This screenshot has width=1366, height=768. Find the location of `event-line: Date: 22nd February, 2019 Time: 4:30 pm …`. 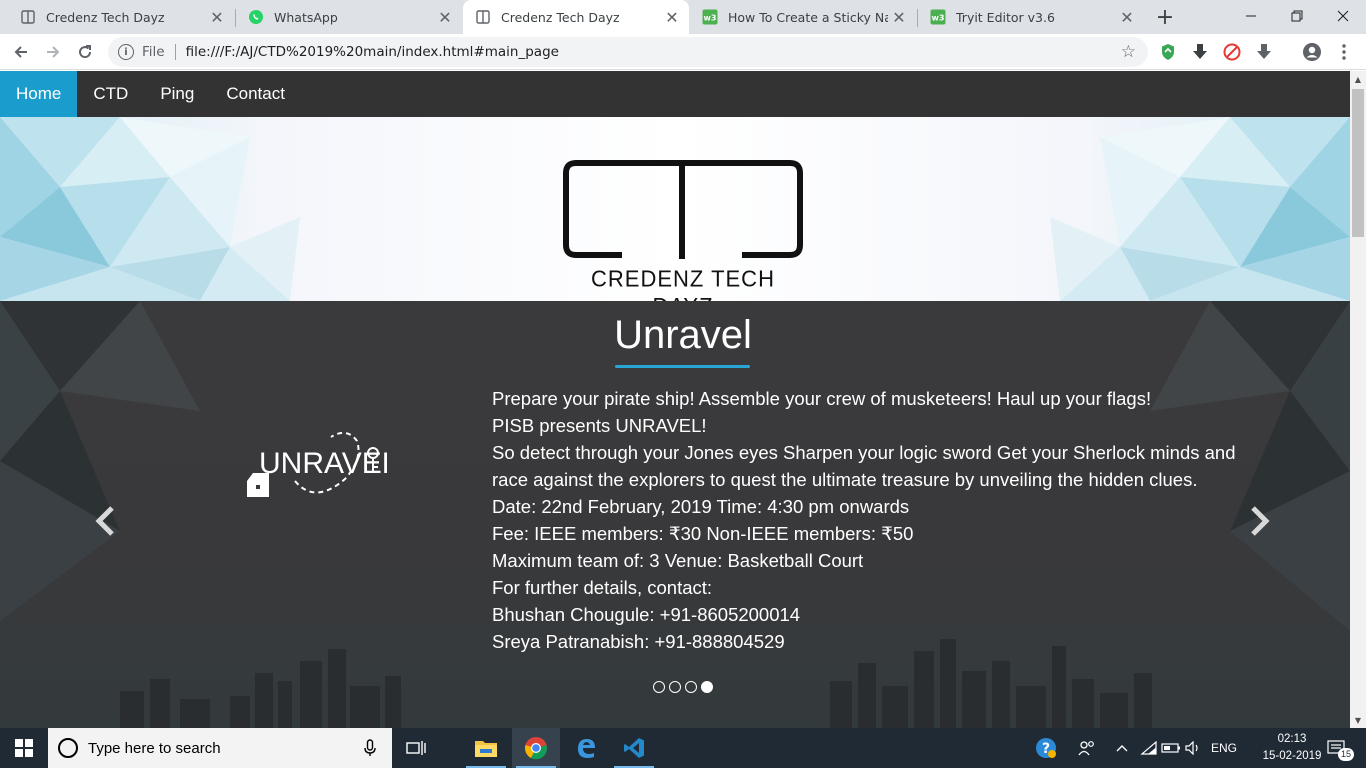

event-line: Date: 22nd February, 2019 Time: 4:30 pm … is located at coordinates (701, 506).